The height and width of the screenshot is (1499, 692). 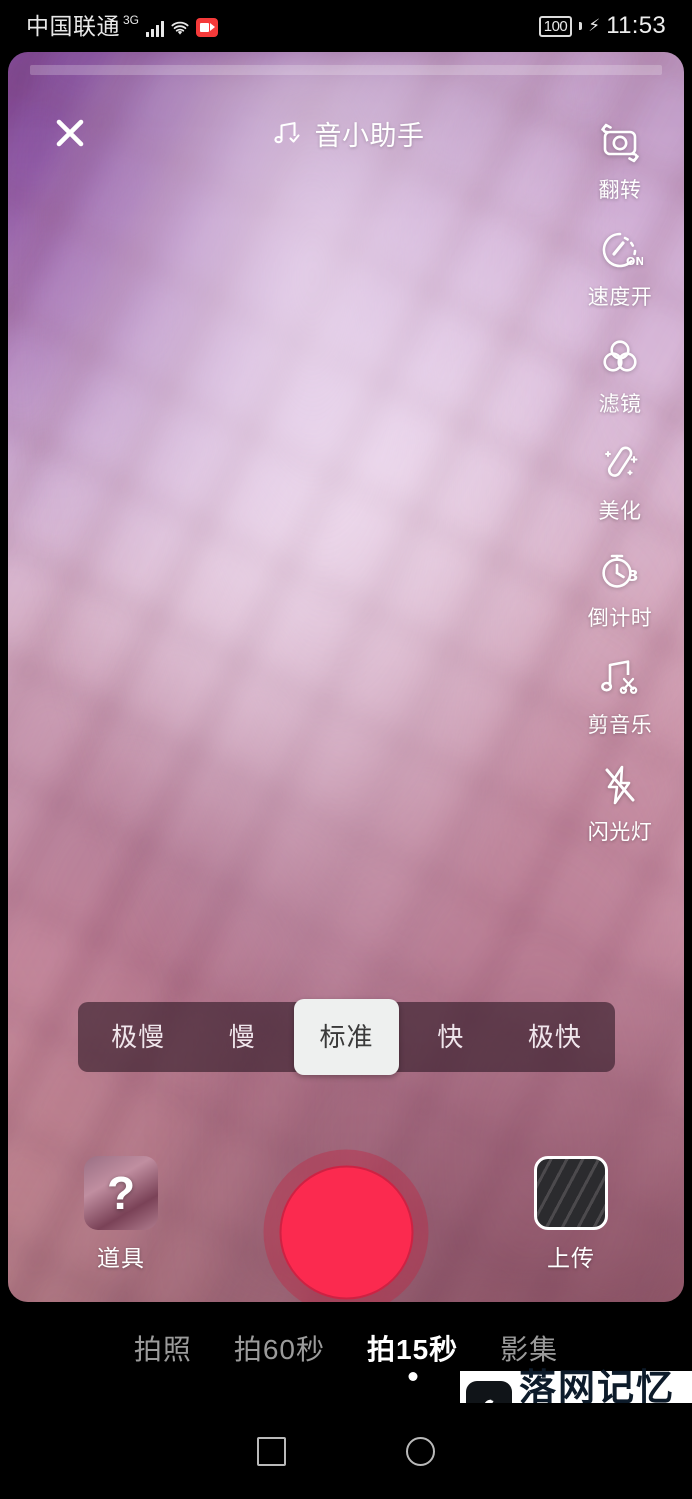 I want to click on tool-countdown: 3 倒计时, so click(x=620, y=589).